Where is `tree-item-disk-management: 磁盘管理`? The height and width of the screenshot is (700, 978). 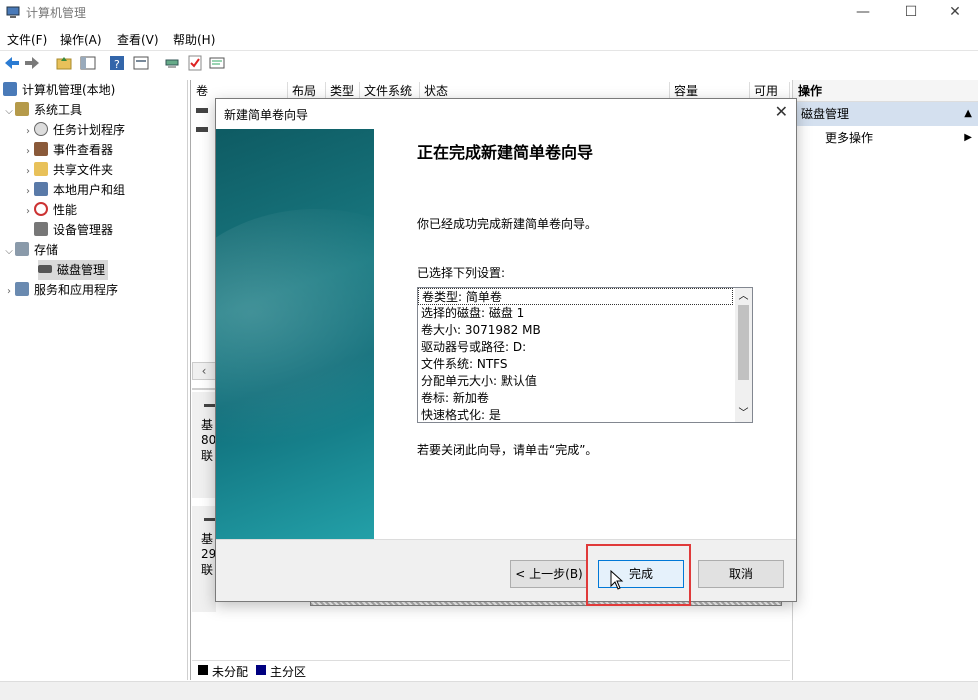 tree-item-disk-management: 磁盘管理 is located at coordinates (93, 270).